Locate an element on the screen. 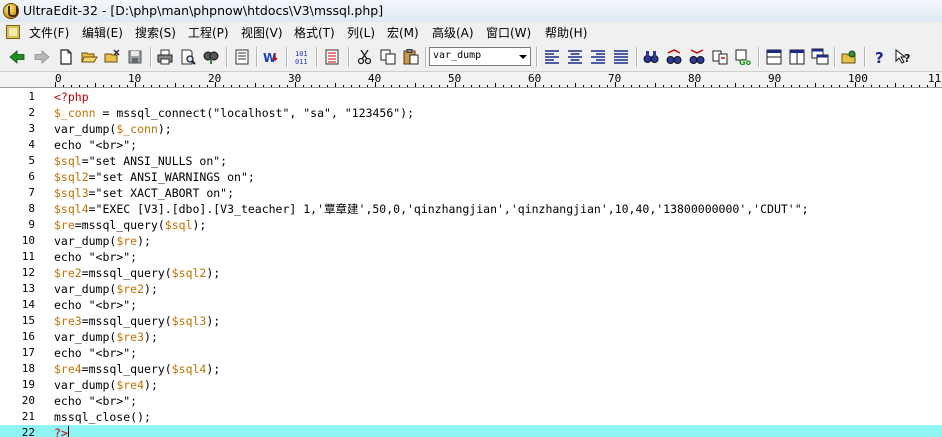 The image size is (942, 437). code-line: 20 echo "<br>"; is located at coordinates (471, 401).